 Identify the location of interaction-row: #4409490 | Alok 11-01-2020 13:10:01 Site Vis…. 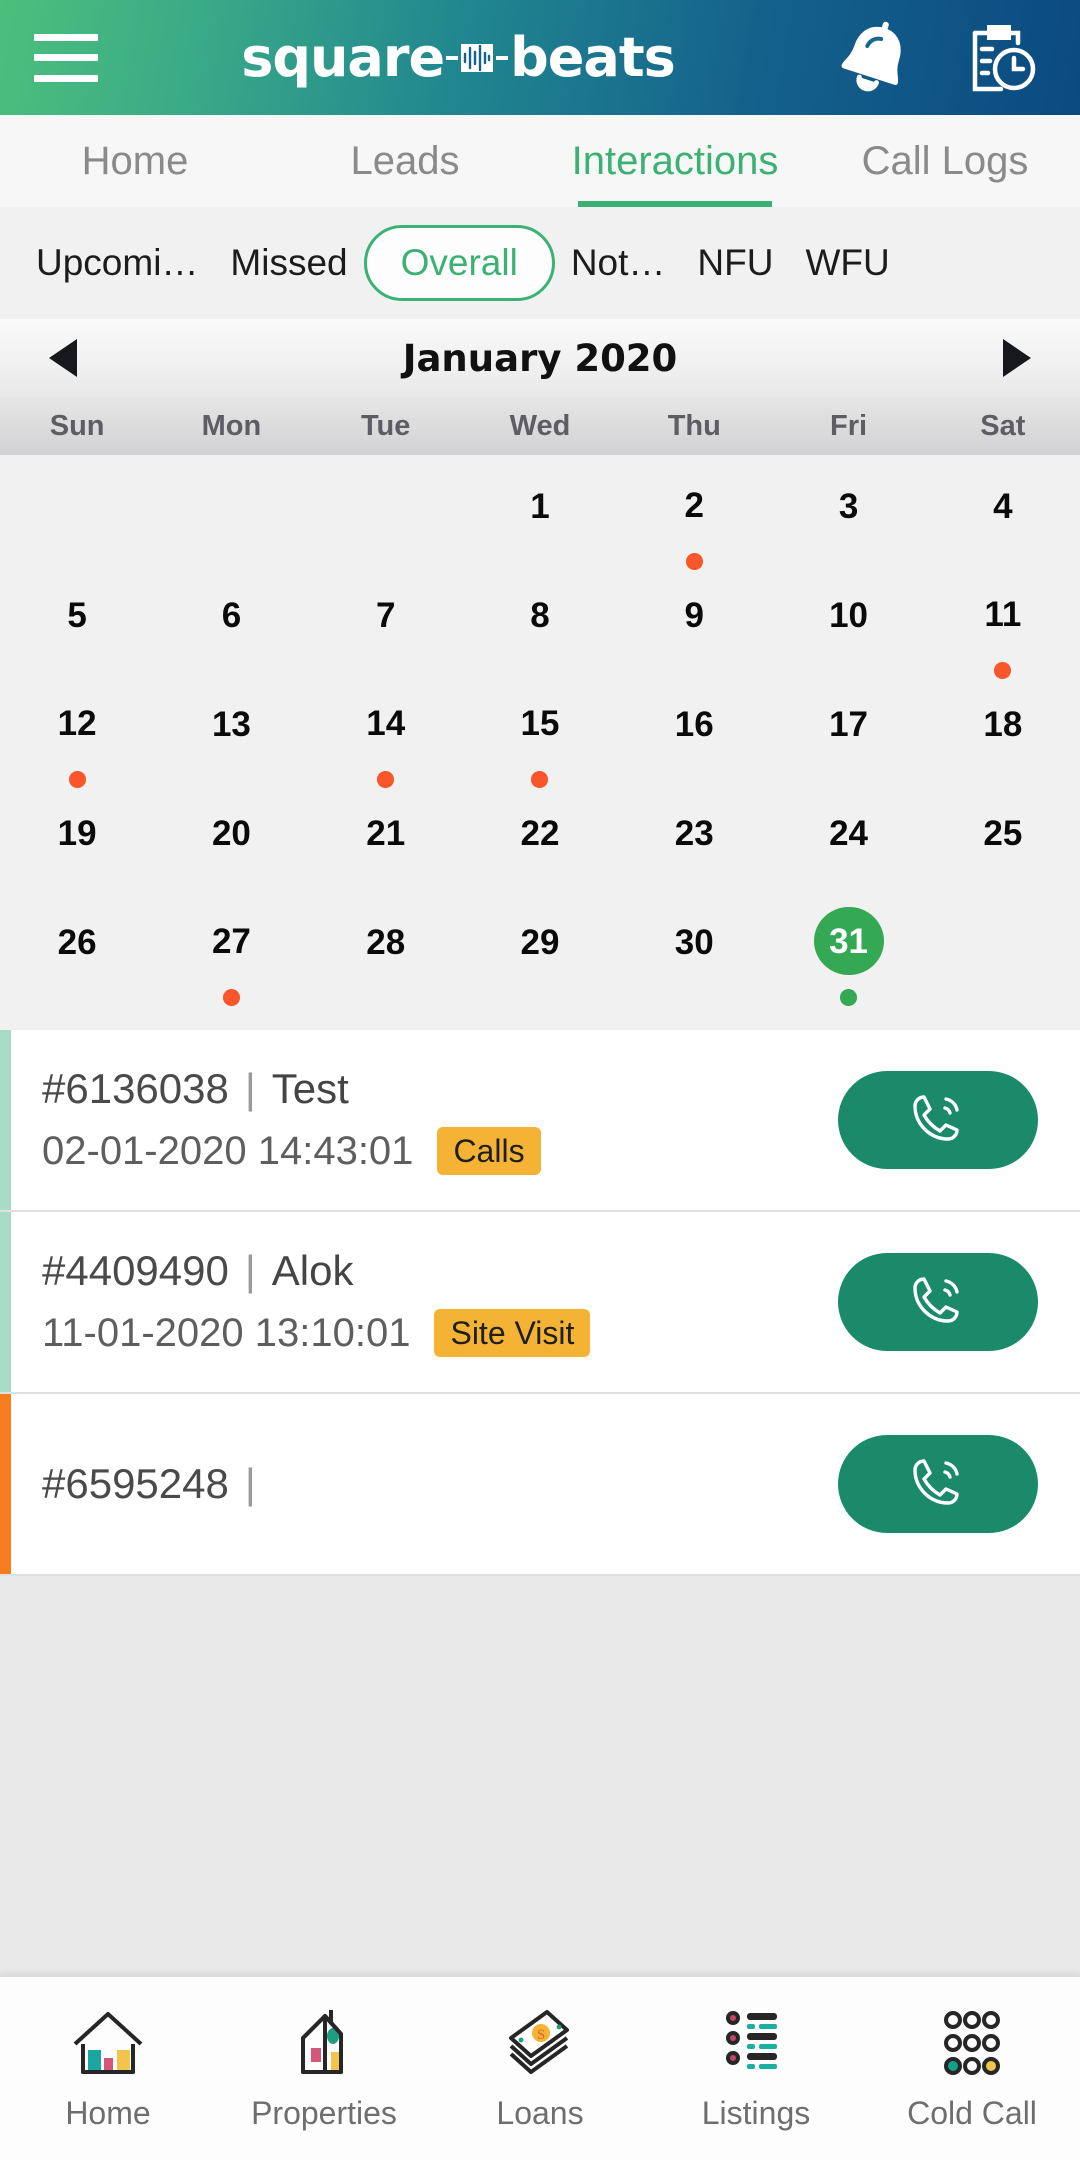
(540, 1303).